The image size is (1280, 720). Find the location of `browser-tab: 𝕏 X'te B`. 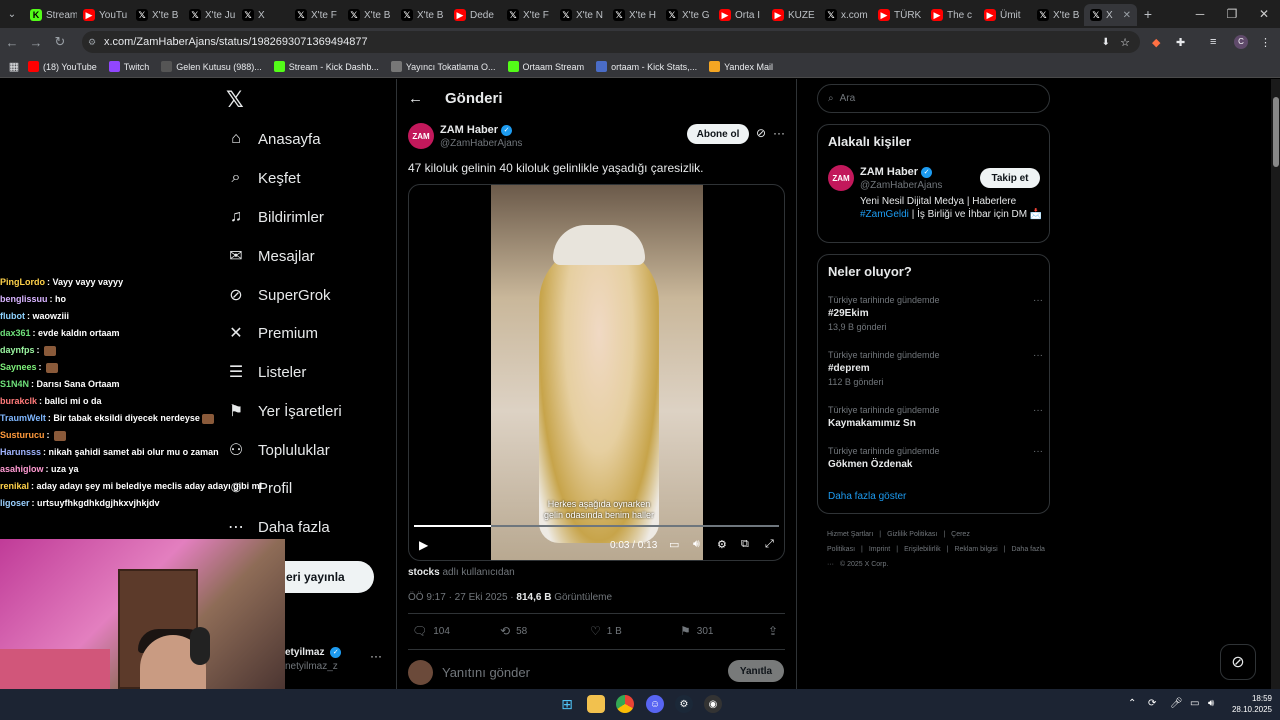

browser-tab: 𝕏 X'te B is located at coordinates (421, 15).